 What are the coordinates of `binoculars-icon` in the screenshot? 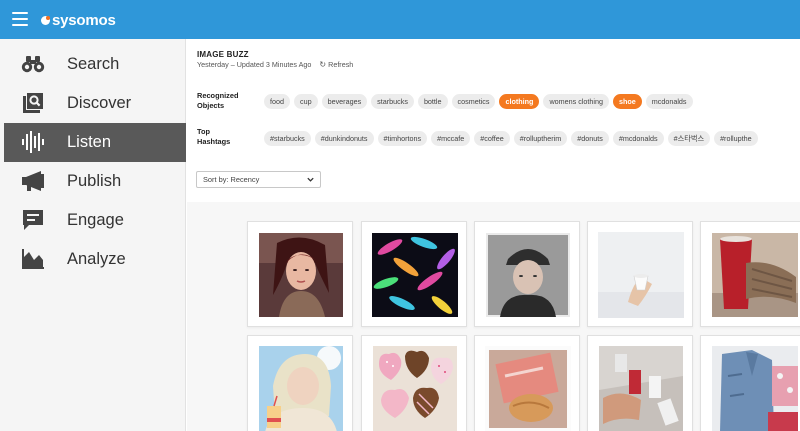 It's located at (33, 64).